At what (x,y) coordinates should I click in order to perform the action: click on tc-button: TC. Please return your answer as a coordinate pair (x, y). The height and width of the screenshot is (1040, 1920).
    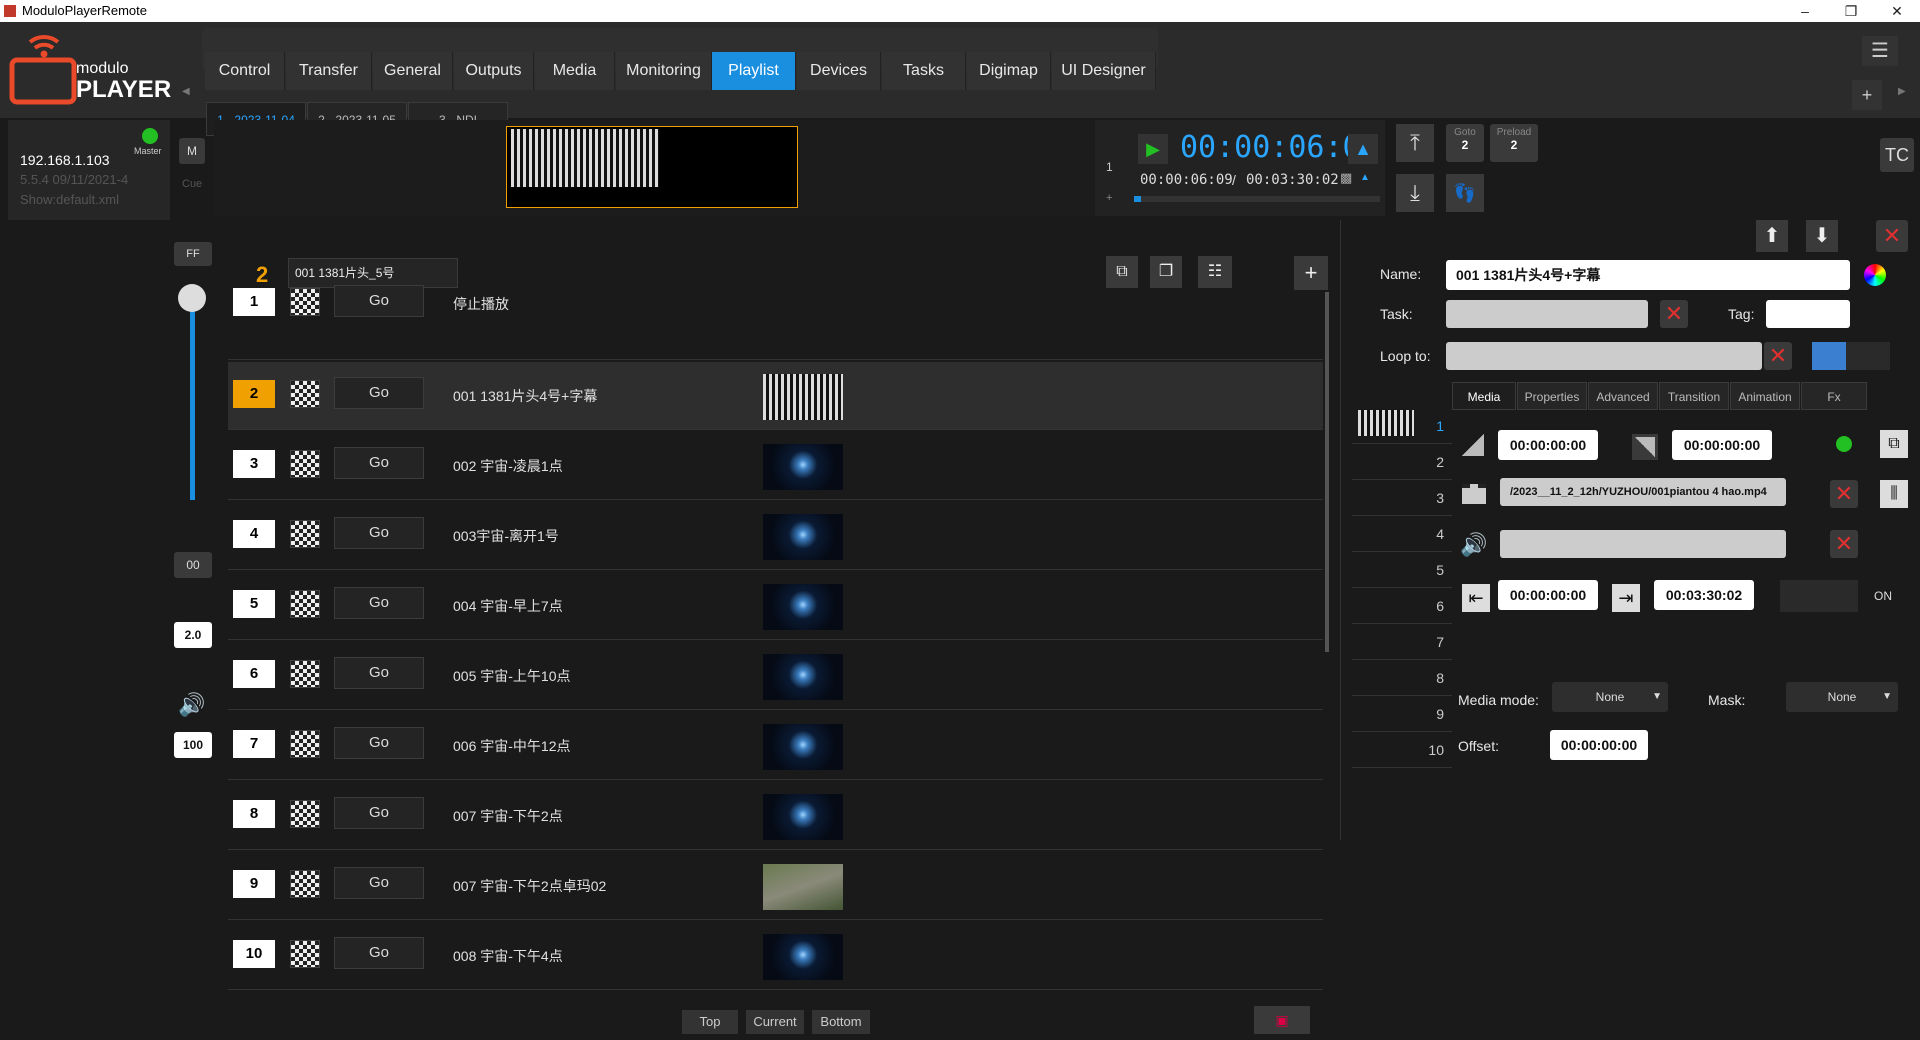
    Looking at the image, I should click on (1897, 155).